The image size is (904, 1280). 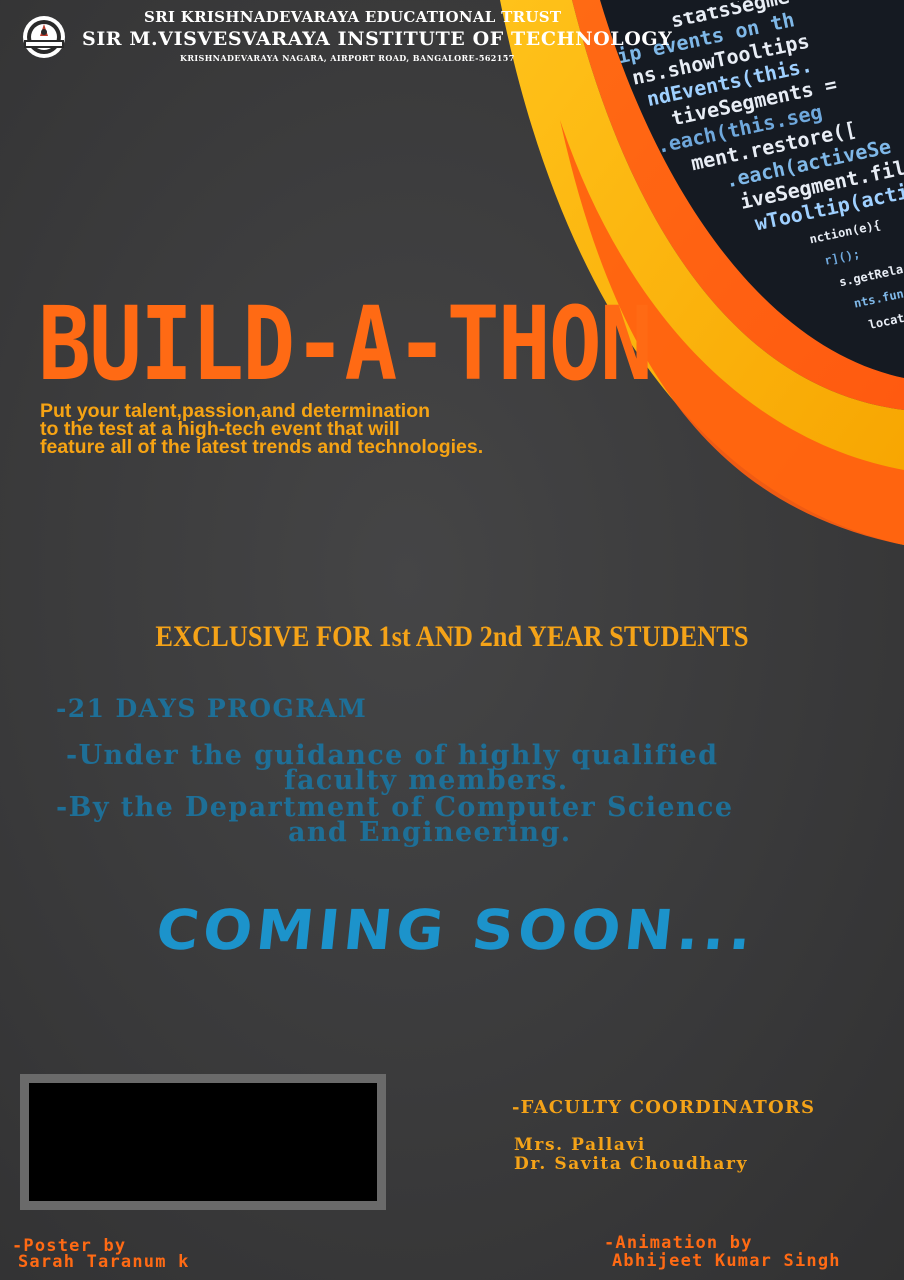 I want to click on coordinators-heading: -FACULTY COORDINATORS, so click(x=664, y=1107).